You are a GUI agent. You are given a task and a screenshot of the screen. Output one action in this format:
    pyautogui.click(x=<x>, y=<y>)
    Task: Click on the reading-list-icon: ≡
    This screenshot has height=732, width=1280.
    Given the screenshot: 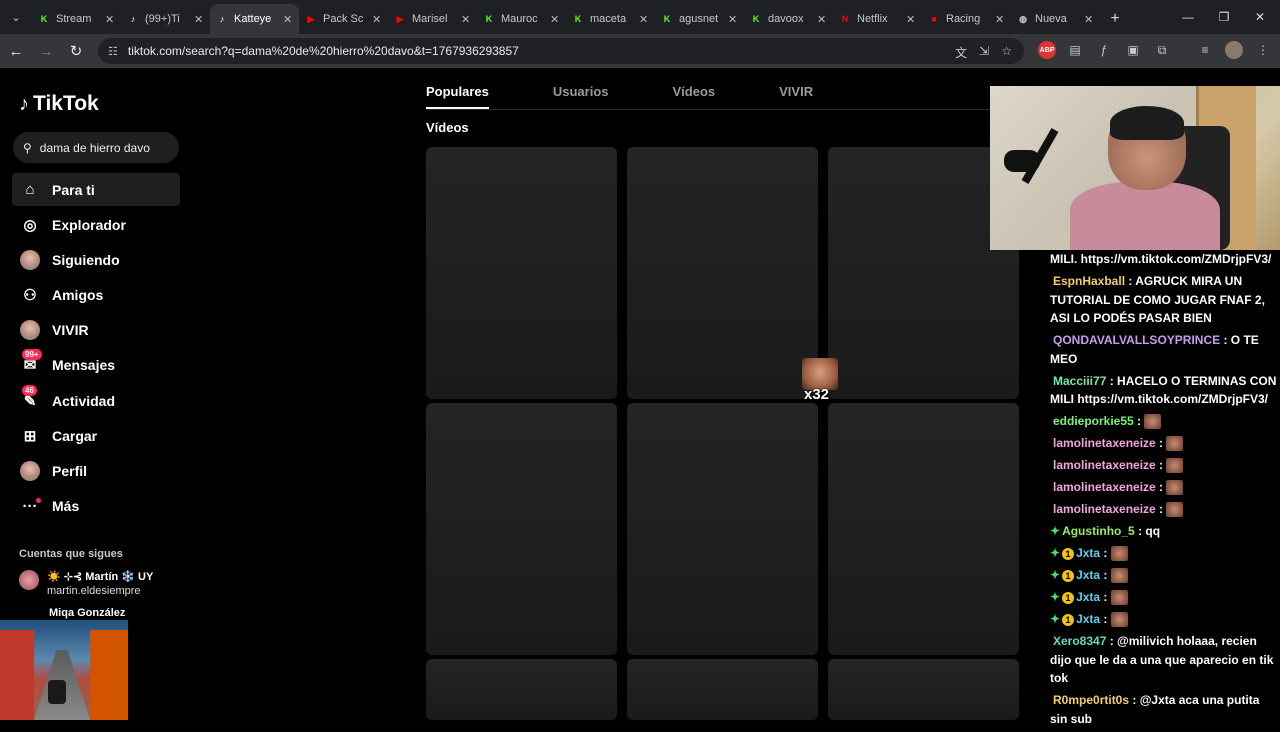 What is the action you would take?
    pyautogui.click(x=1205, y=50)
    